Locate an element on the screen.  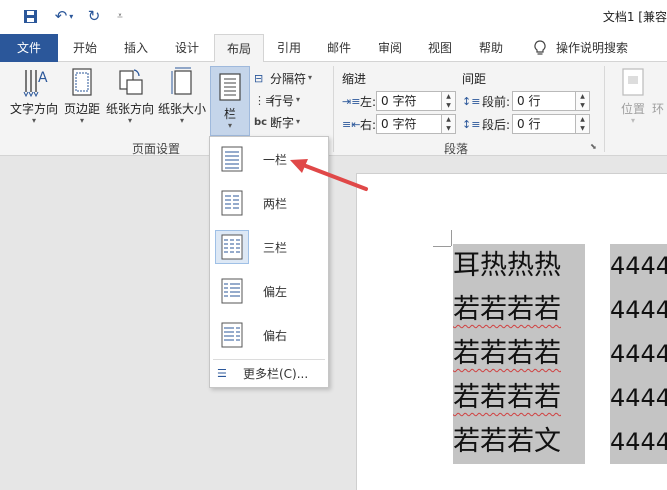
orientation-icon is located at coordinates (131, 82).